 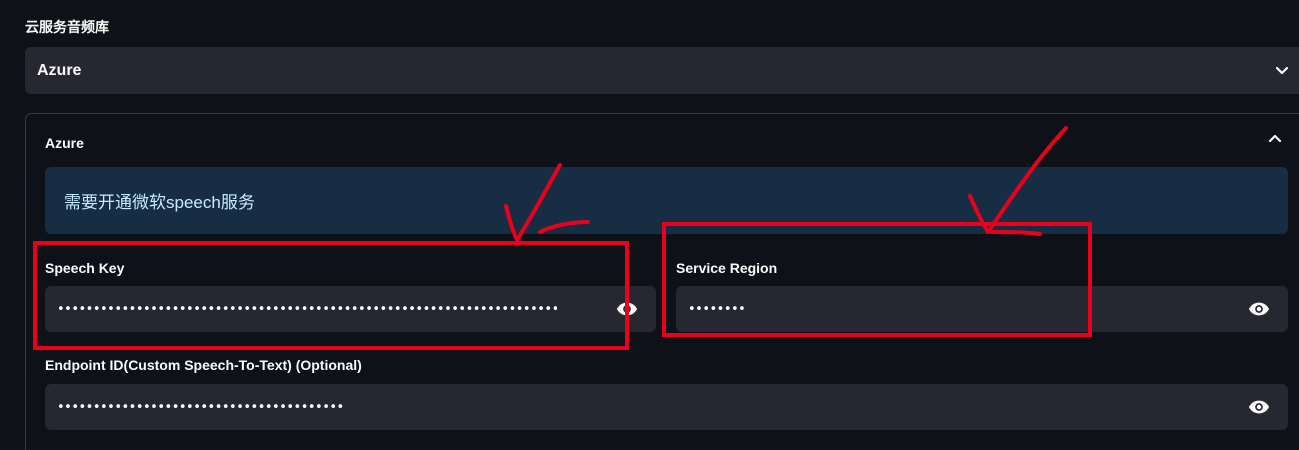 I want to click on provider-select: Azure, so click(x=662, y=70).